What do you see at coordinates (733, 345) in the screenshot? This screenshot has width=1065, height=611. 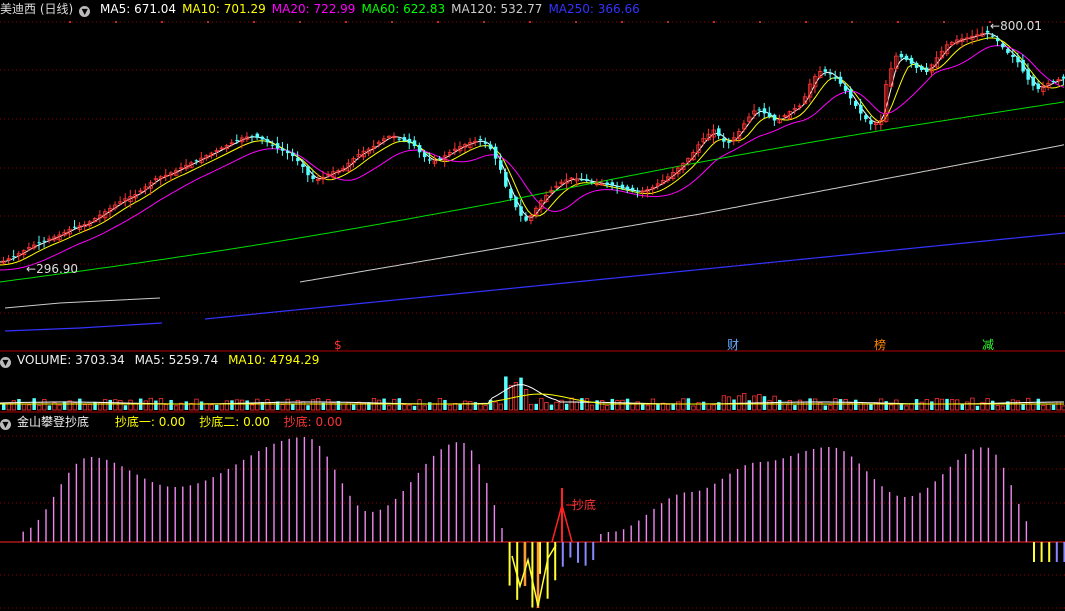 I see `event-marker-finance: 财` at bounding box center [733, 345].